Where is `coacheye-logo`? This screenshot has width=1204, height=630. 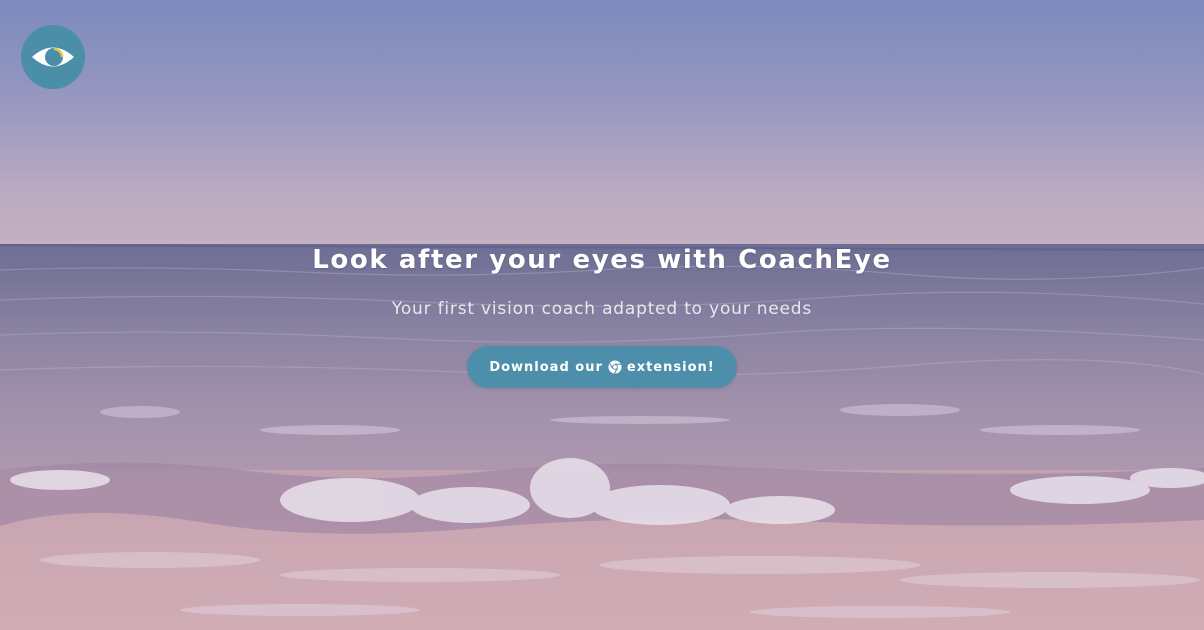 coacheye-logo is located at coordinates (53, 57).